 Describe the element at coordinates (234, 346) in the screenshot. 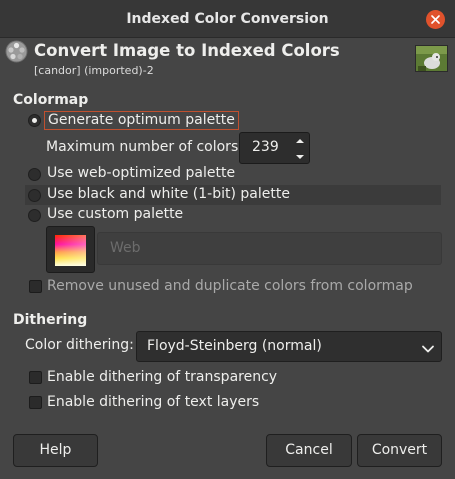

I see `color-dithering-value: Floyd-Steinberg (normal)` at that location.